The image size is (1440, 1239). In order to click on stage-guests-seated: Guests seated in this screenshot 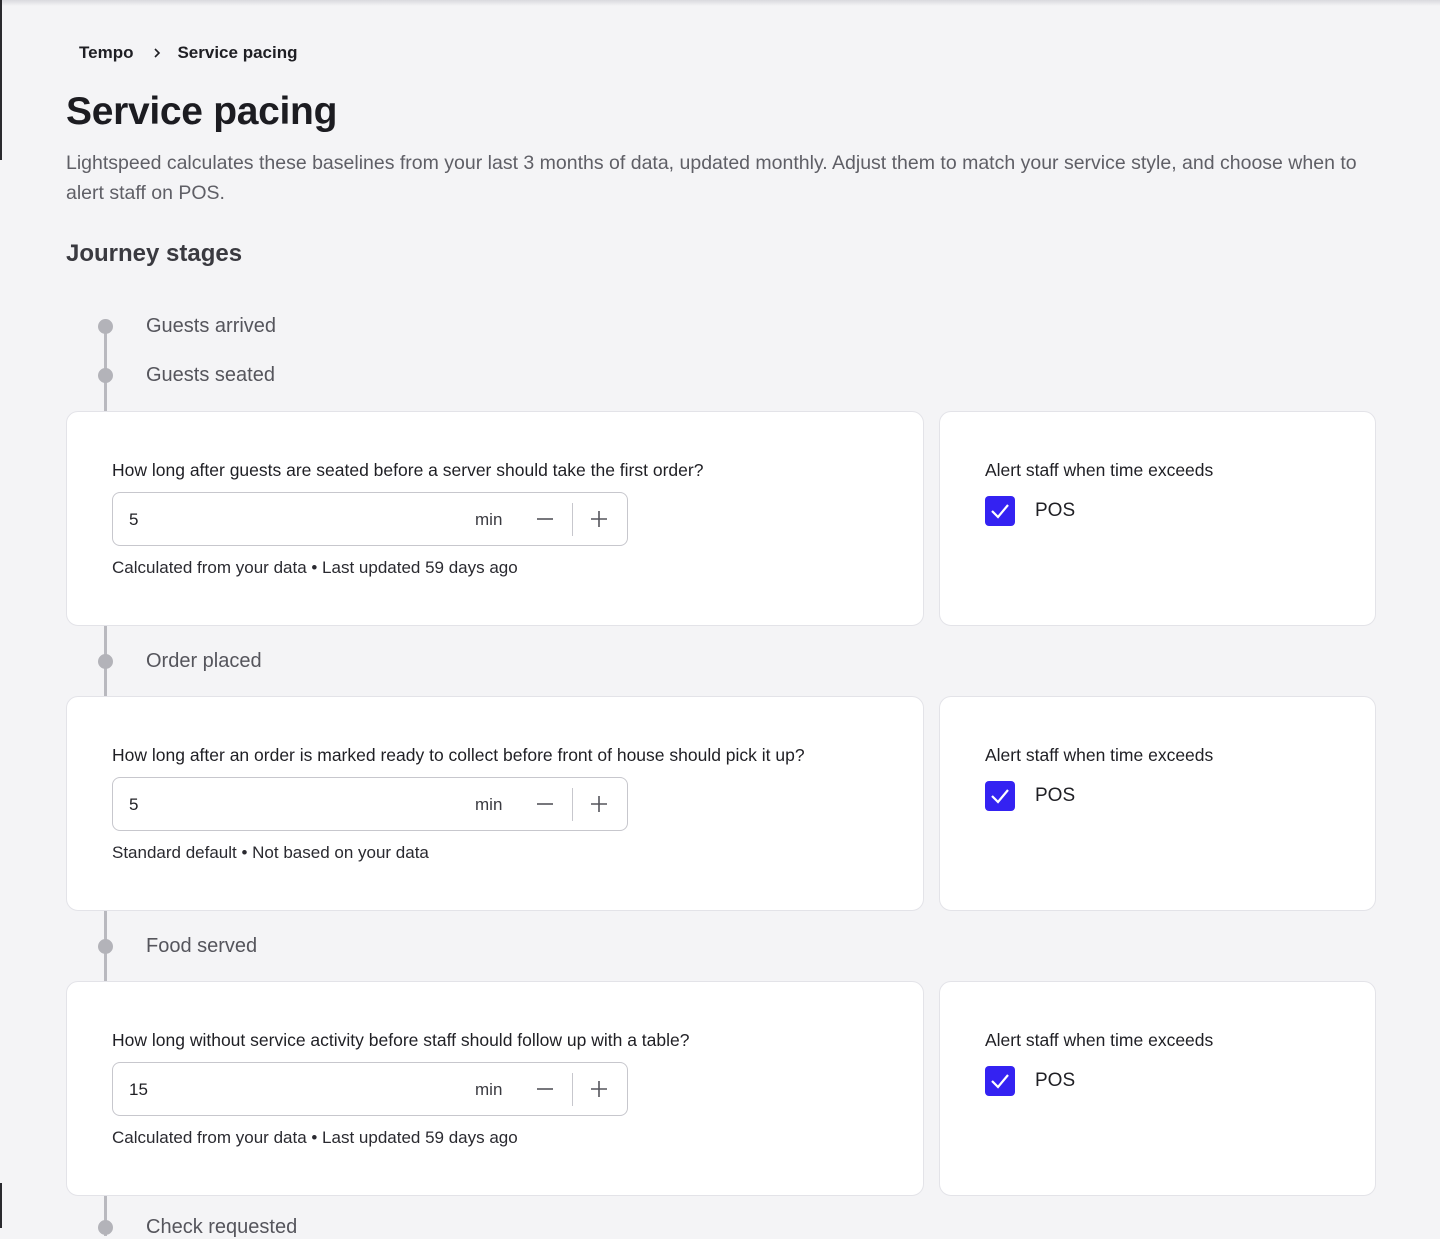, I will do `click(186, 375)`.